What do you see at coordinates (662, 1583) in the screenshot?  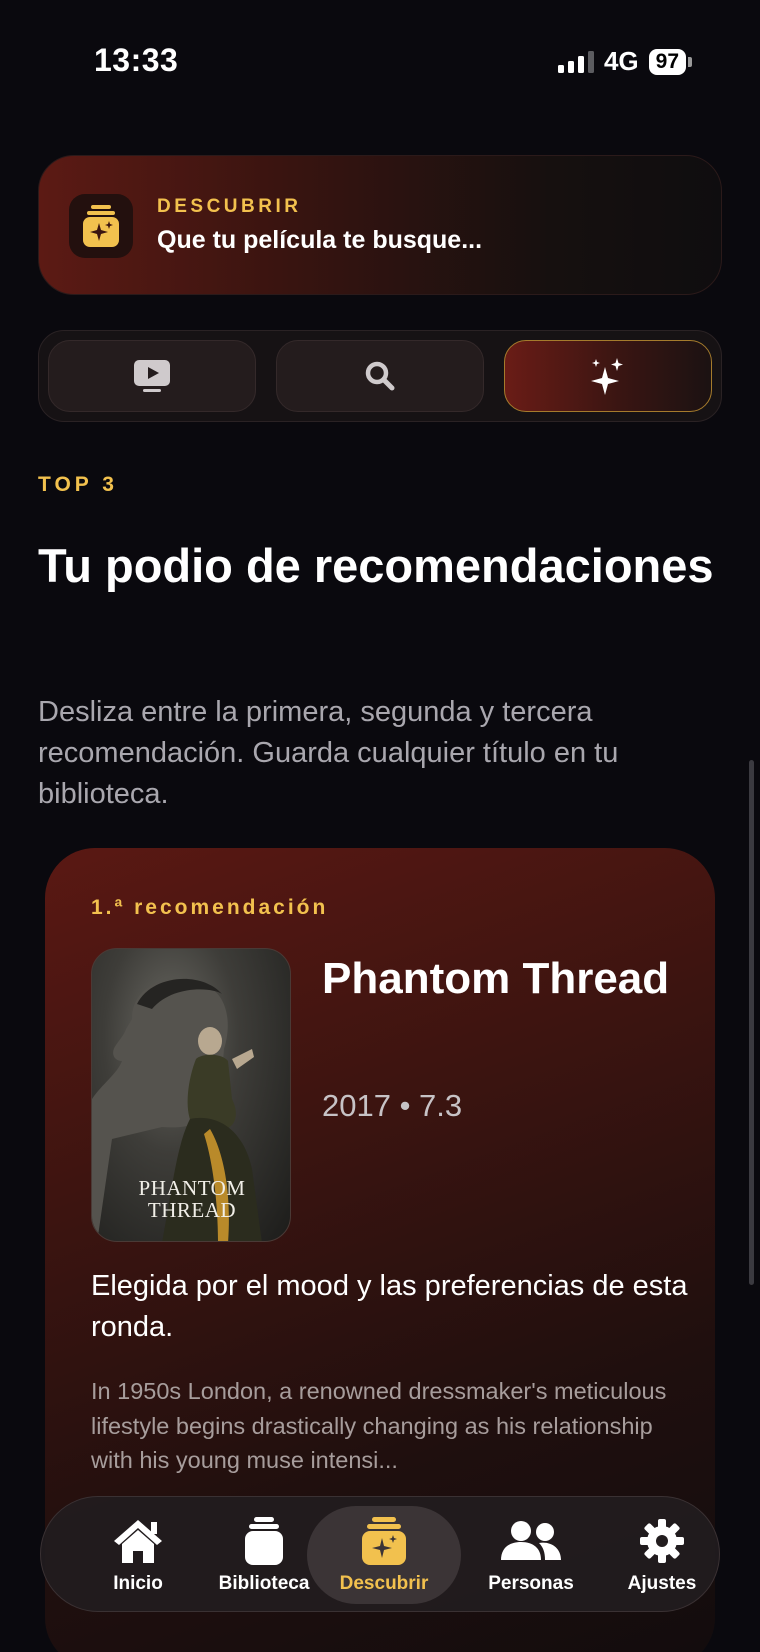 I see `tab-label-ajustes: Ajustes` at bounding box center [662, 1583].